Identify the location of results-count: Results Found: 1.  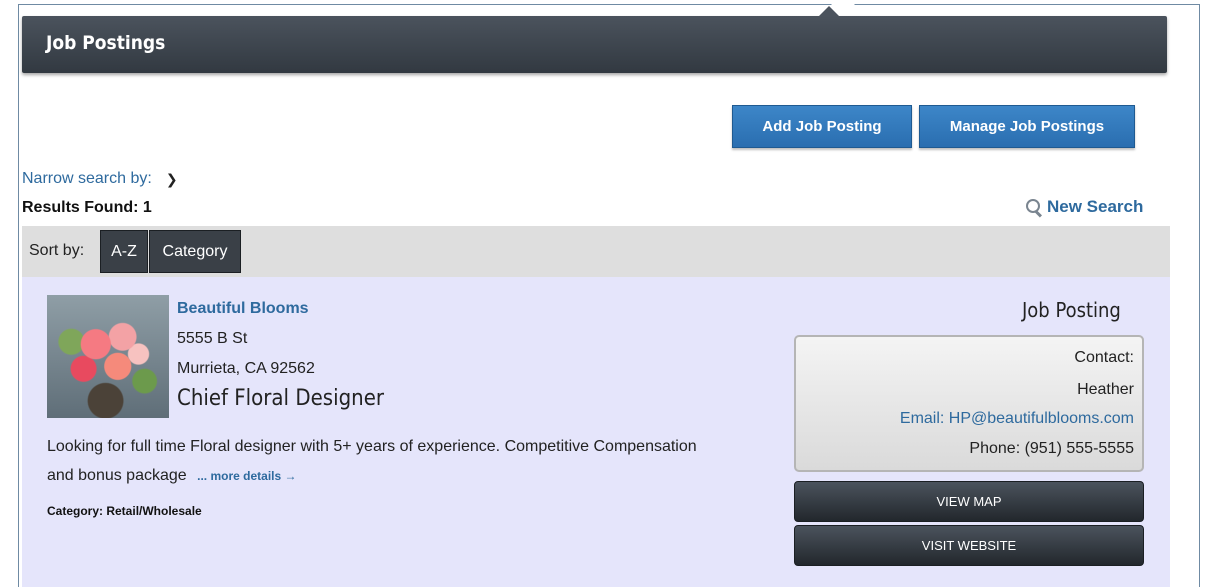
(87, 207).